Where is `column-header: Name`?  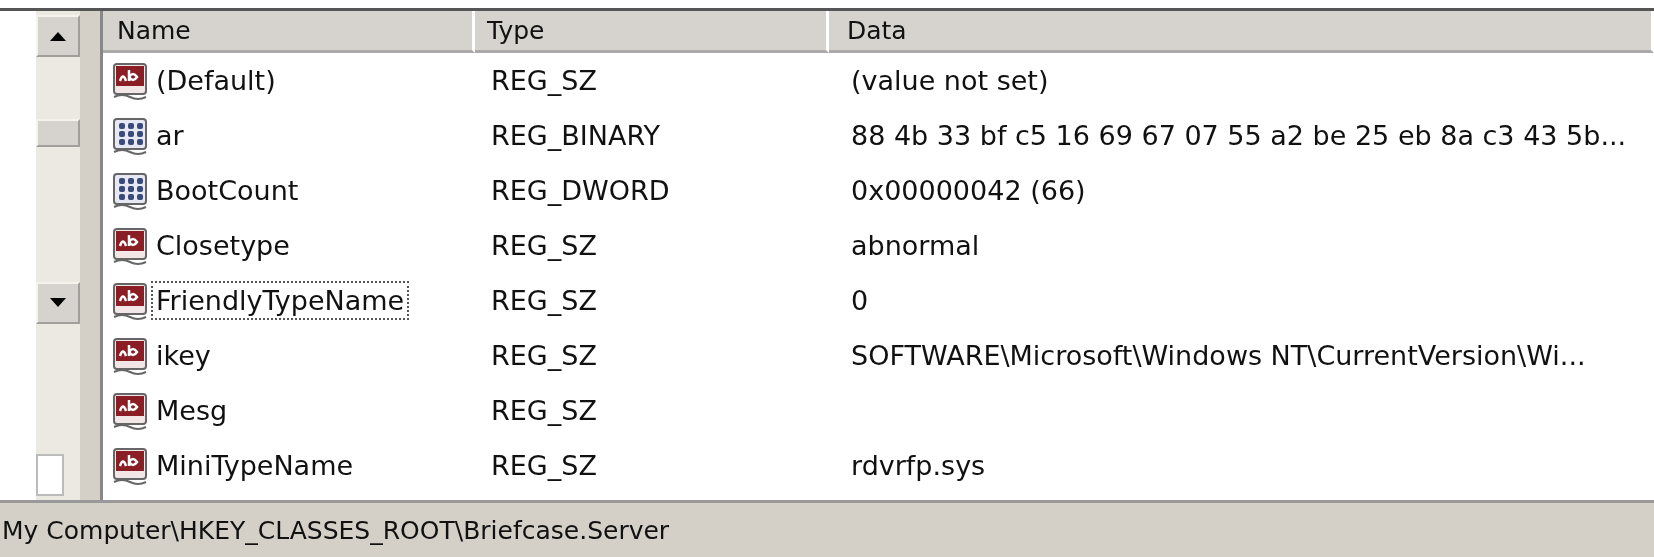 column-header: Name is located at coordinates (289, 32).